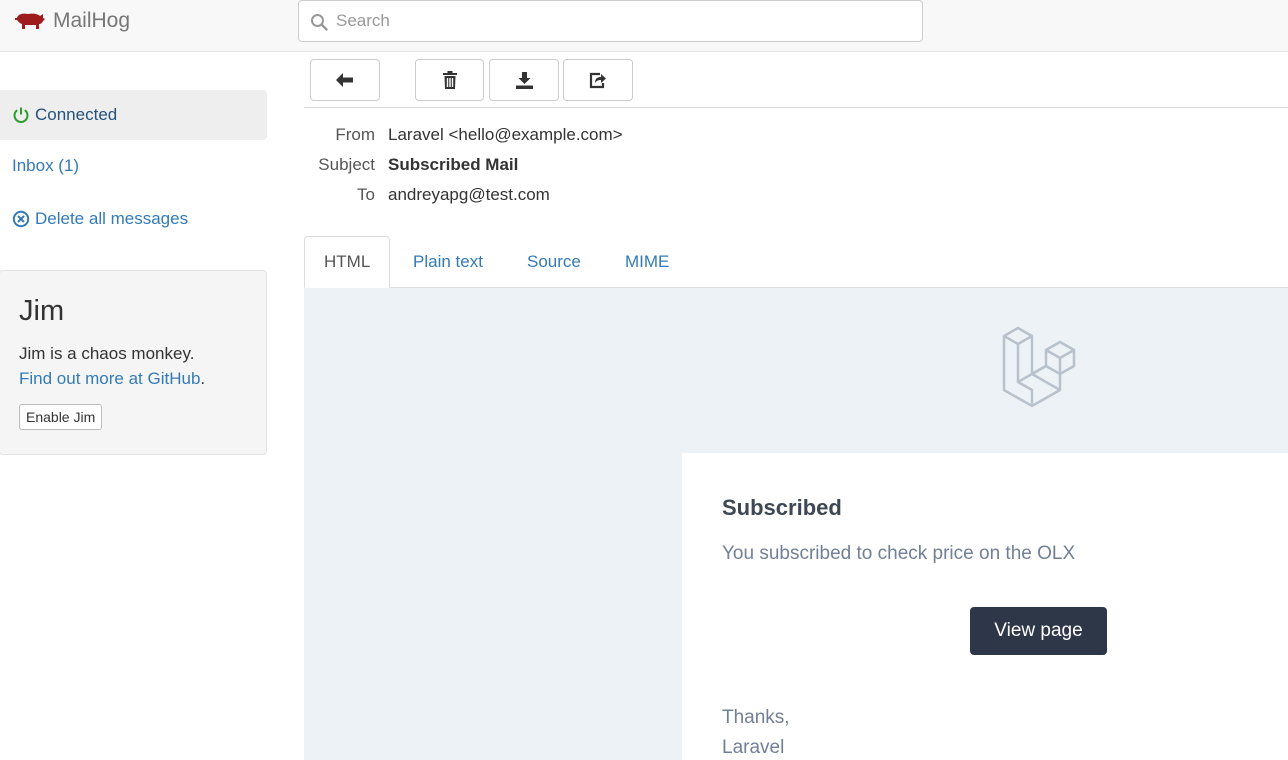 Image resolution: width=1288 pixels, height=760 pixels. I want to click on brand-name: MailHog, so click(92, 20).